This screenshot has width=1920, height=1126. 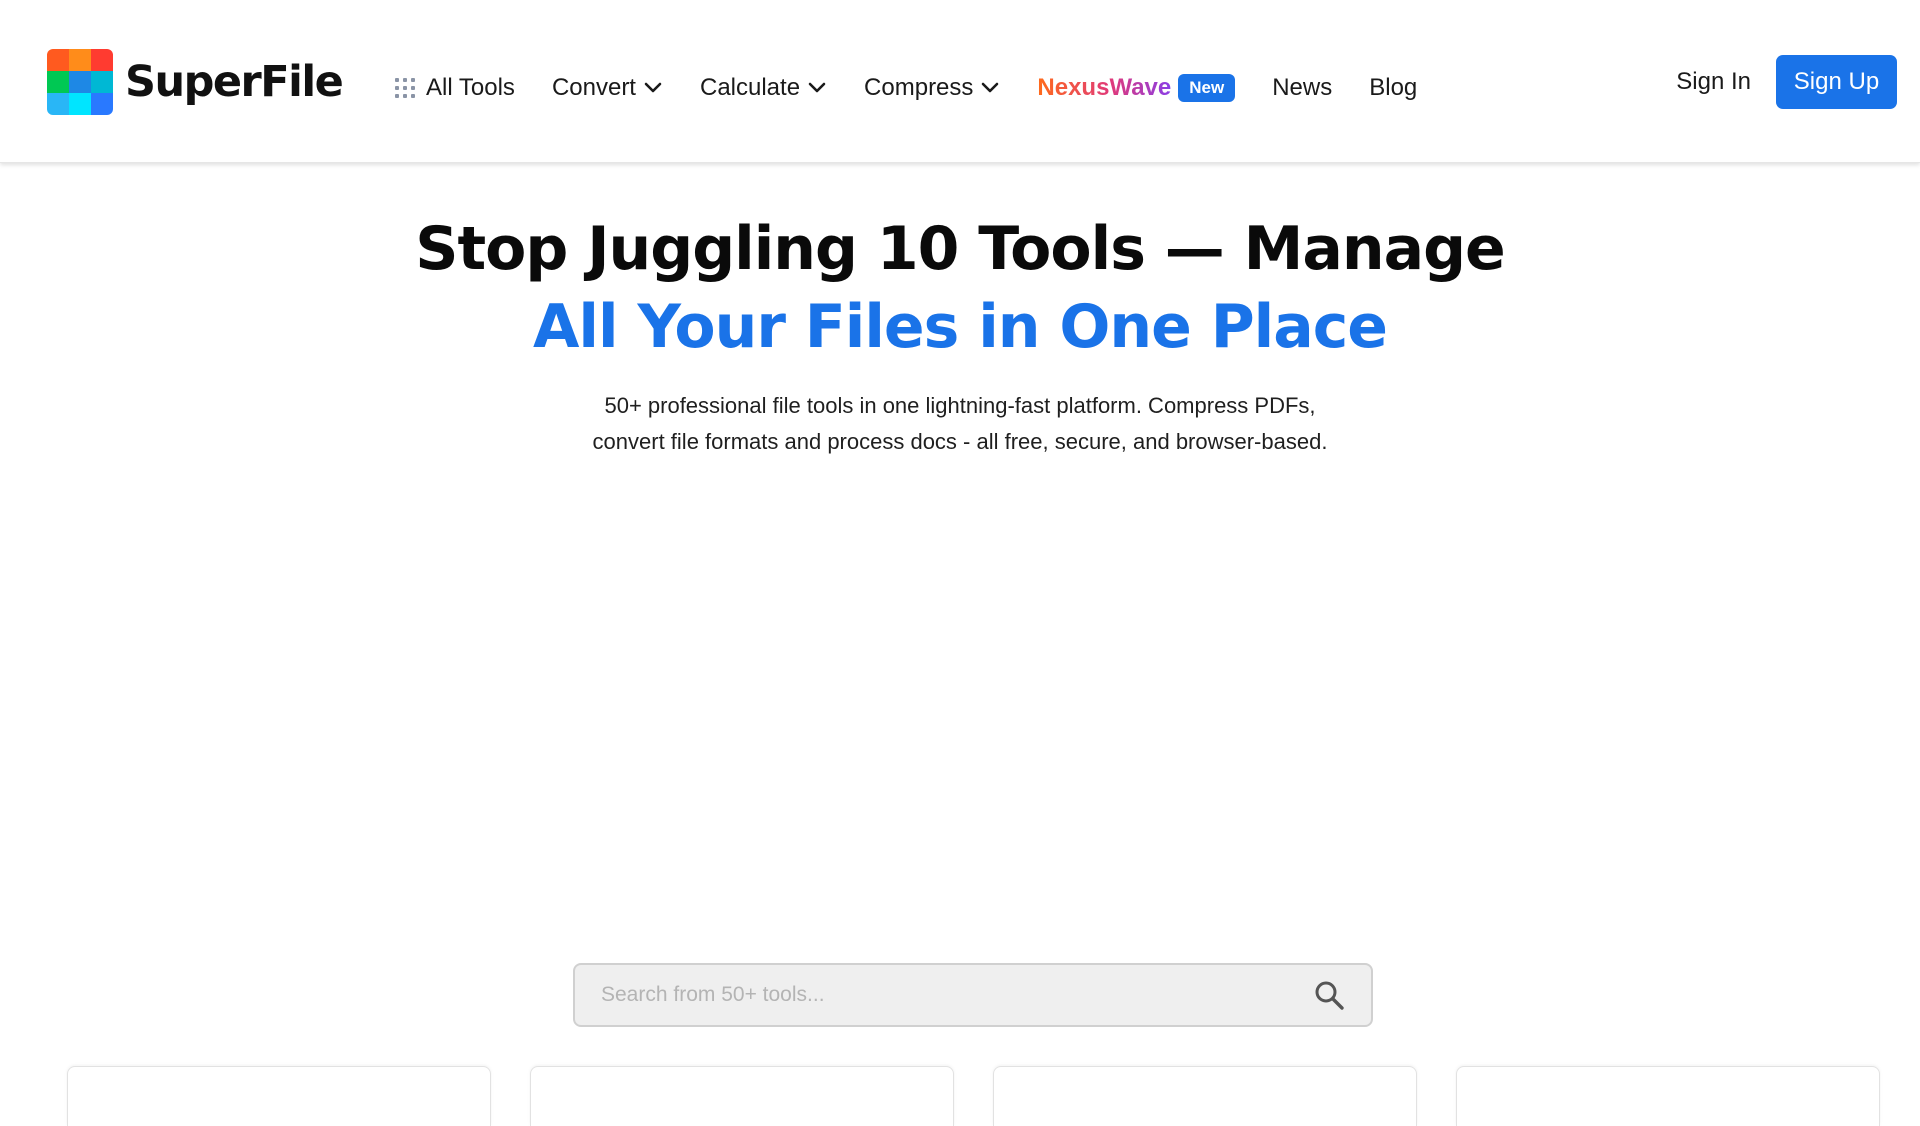 I want to click on logo-link: SuperFile, so click(x=195, y=82).